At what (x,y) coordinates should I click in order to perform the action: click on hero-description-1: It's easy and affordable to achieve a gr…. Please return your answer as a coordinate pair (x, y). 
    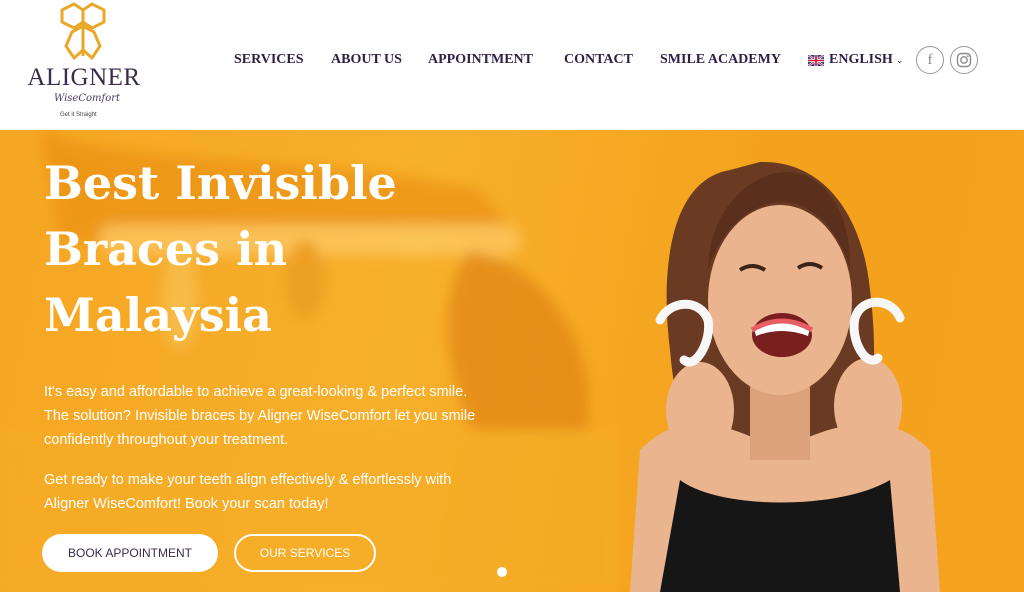
    Looking at the image, I should click on (260, 416).